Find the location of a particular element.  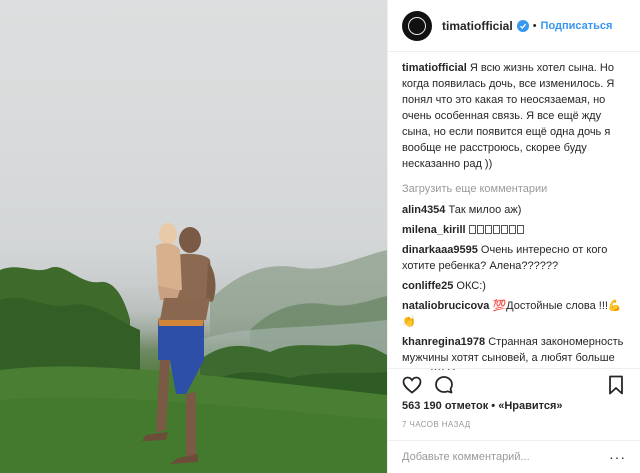

more-options-icon: ··· is located at coordinates (617, 457).